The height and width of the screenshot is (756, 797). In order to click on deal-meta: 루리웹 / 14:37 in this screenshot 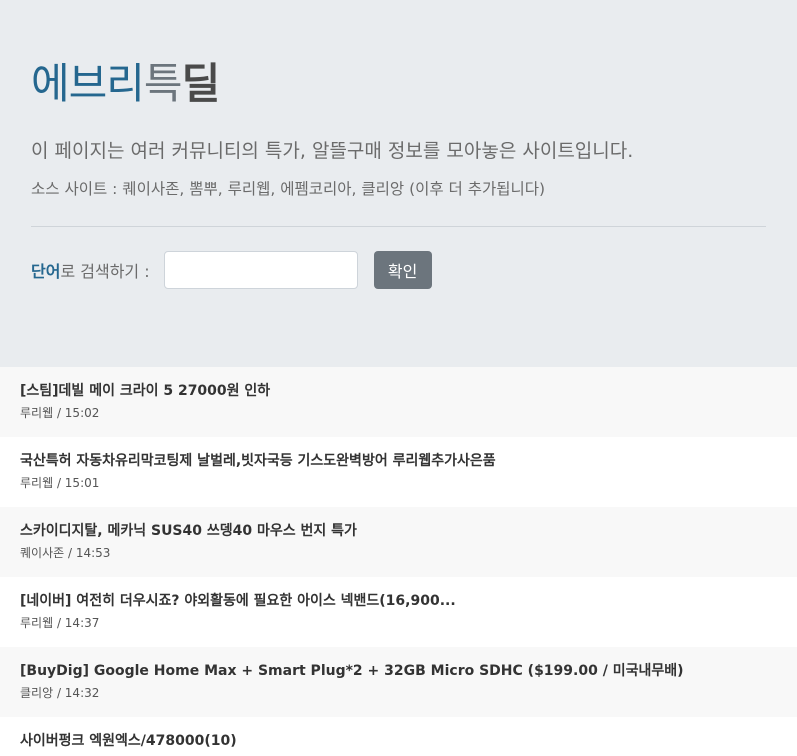, I will do `click(60, 623)`.